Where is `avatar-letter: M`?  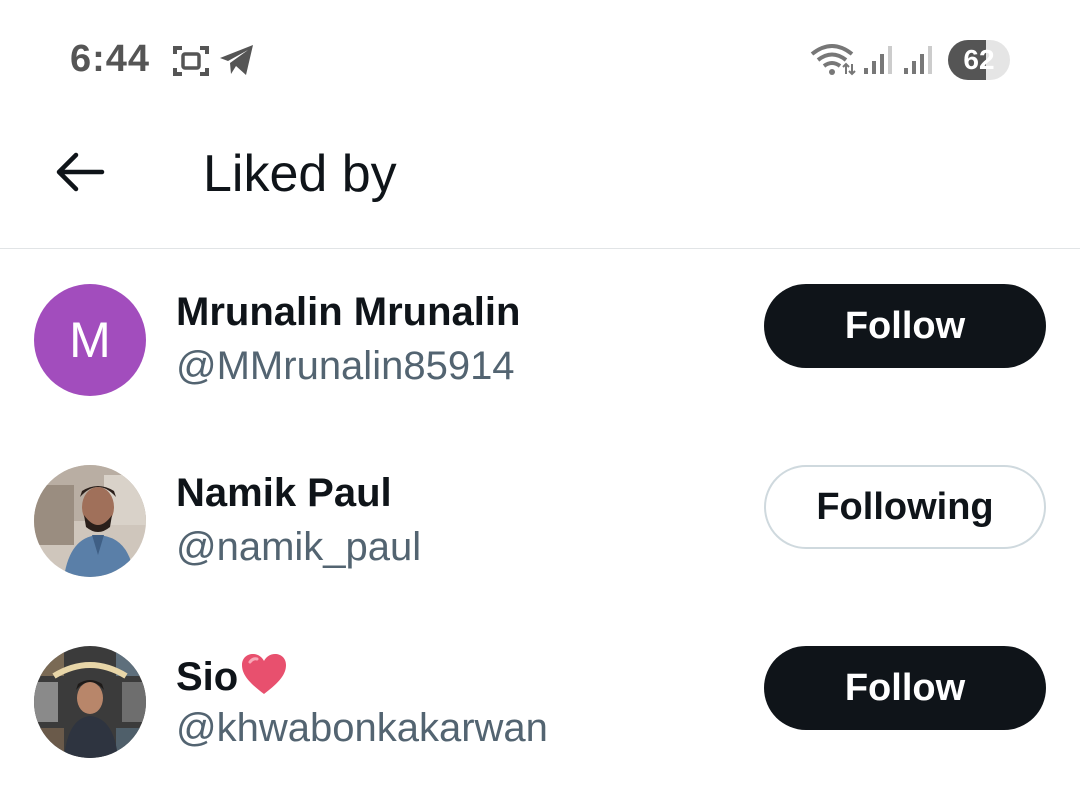 avatar-letter: M is located at coordinates (90, 340).